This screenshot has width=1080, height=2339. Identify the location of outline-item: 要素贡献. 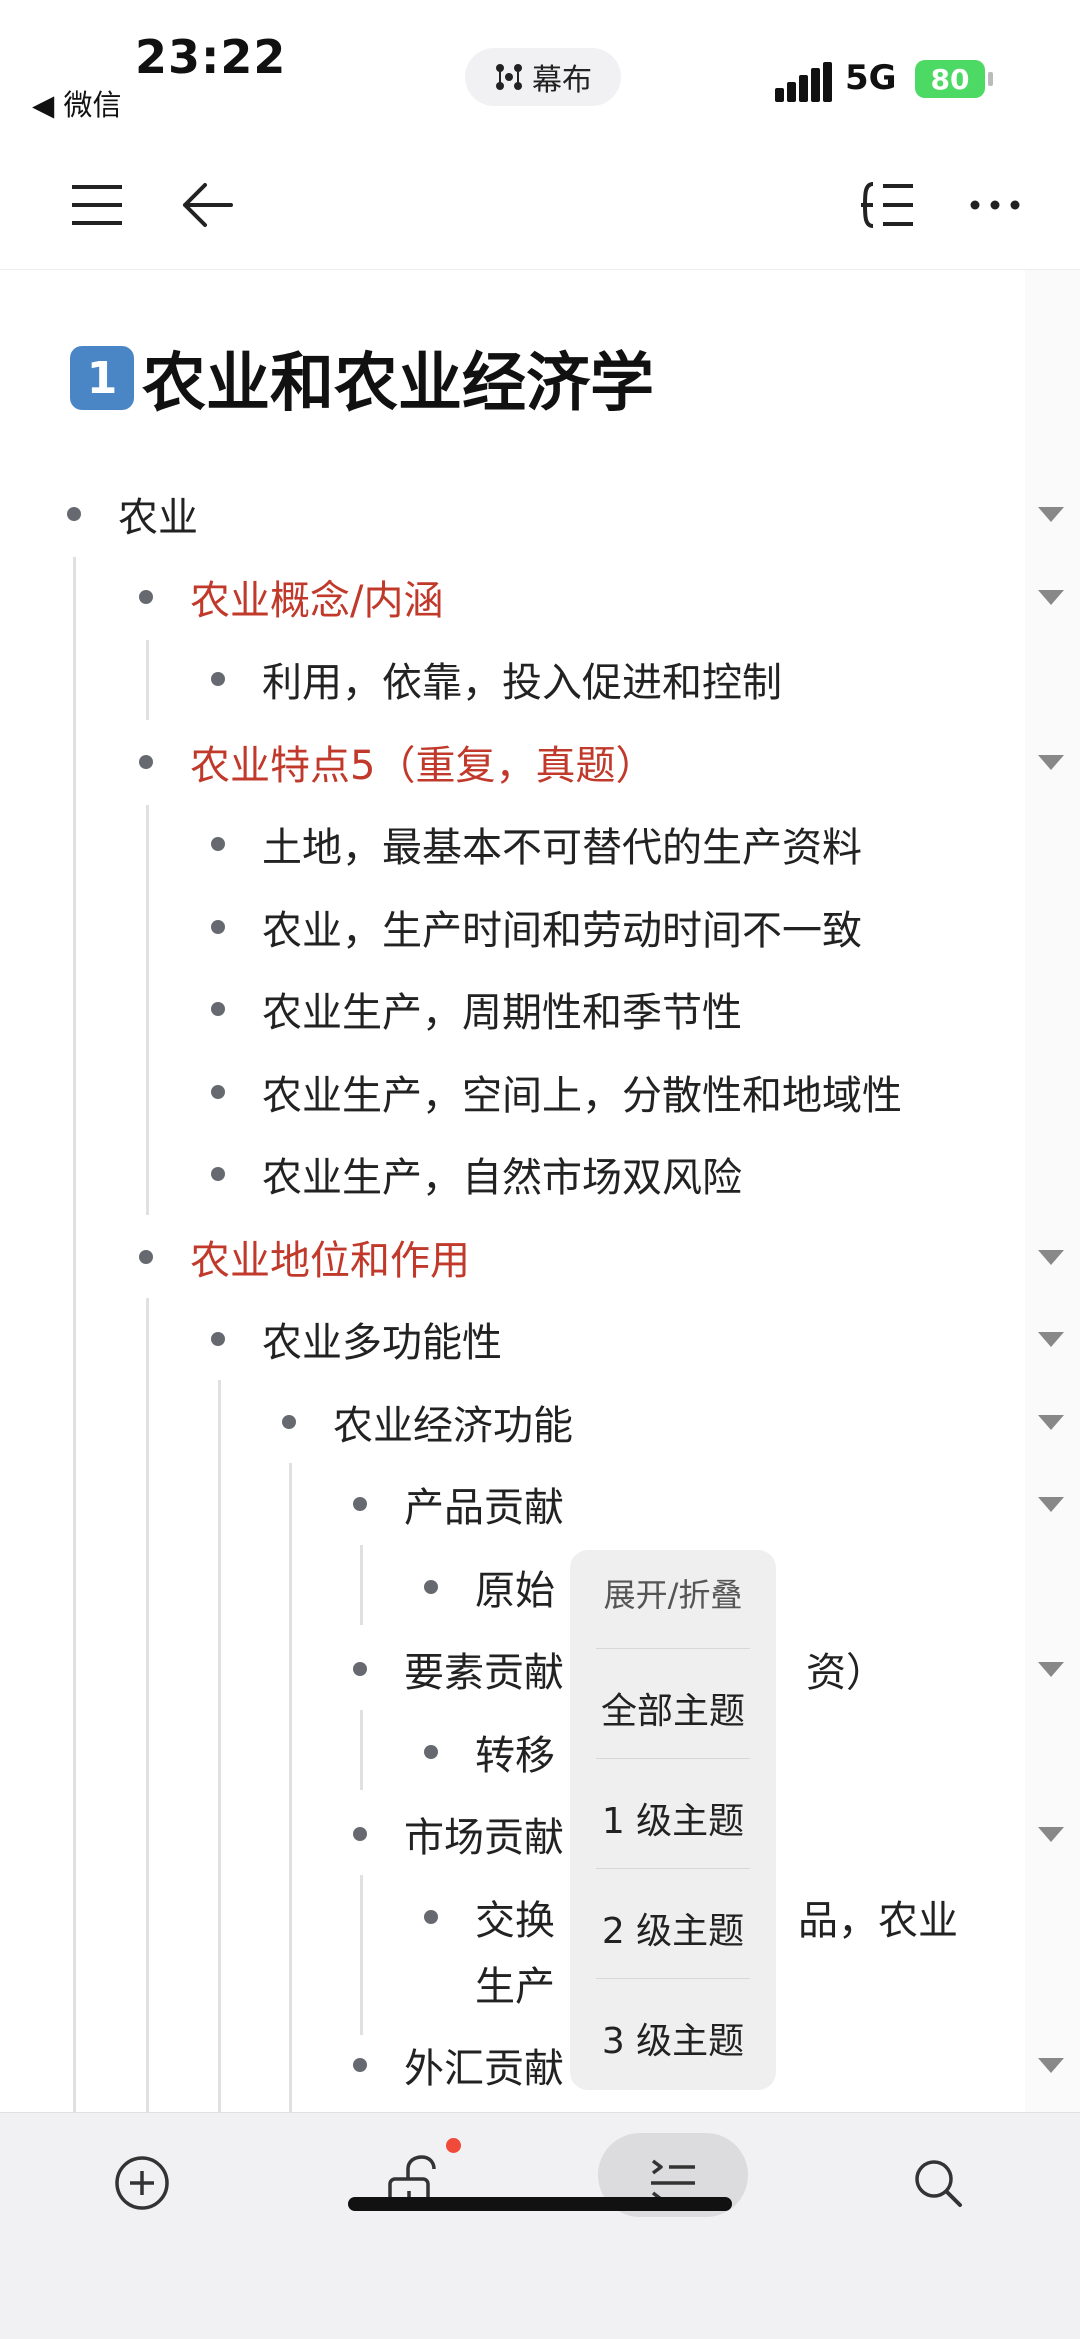
(484, 1669).